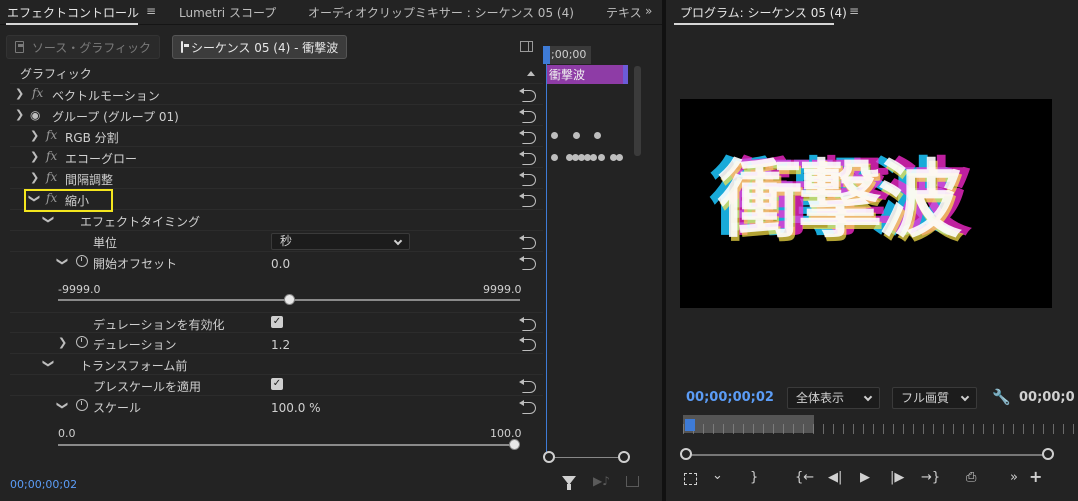 The height and width of the screenshot is (501, 1078). I want to click on tab-program-monitor: プログラム: シーケンス 05 (4), so click(763, 12).